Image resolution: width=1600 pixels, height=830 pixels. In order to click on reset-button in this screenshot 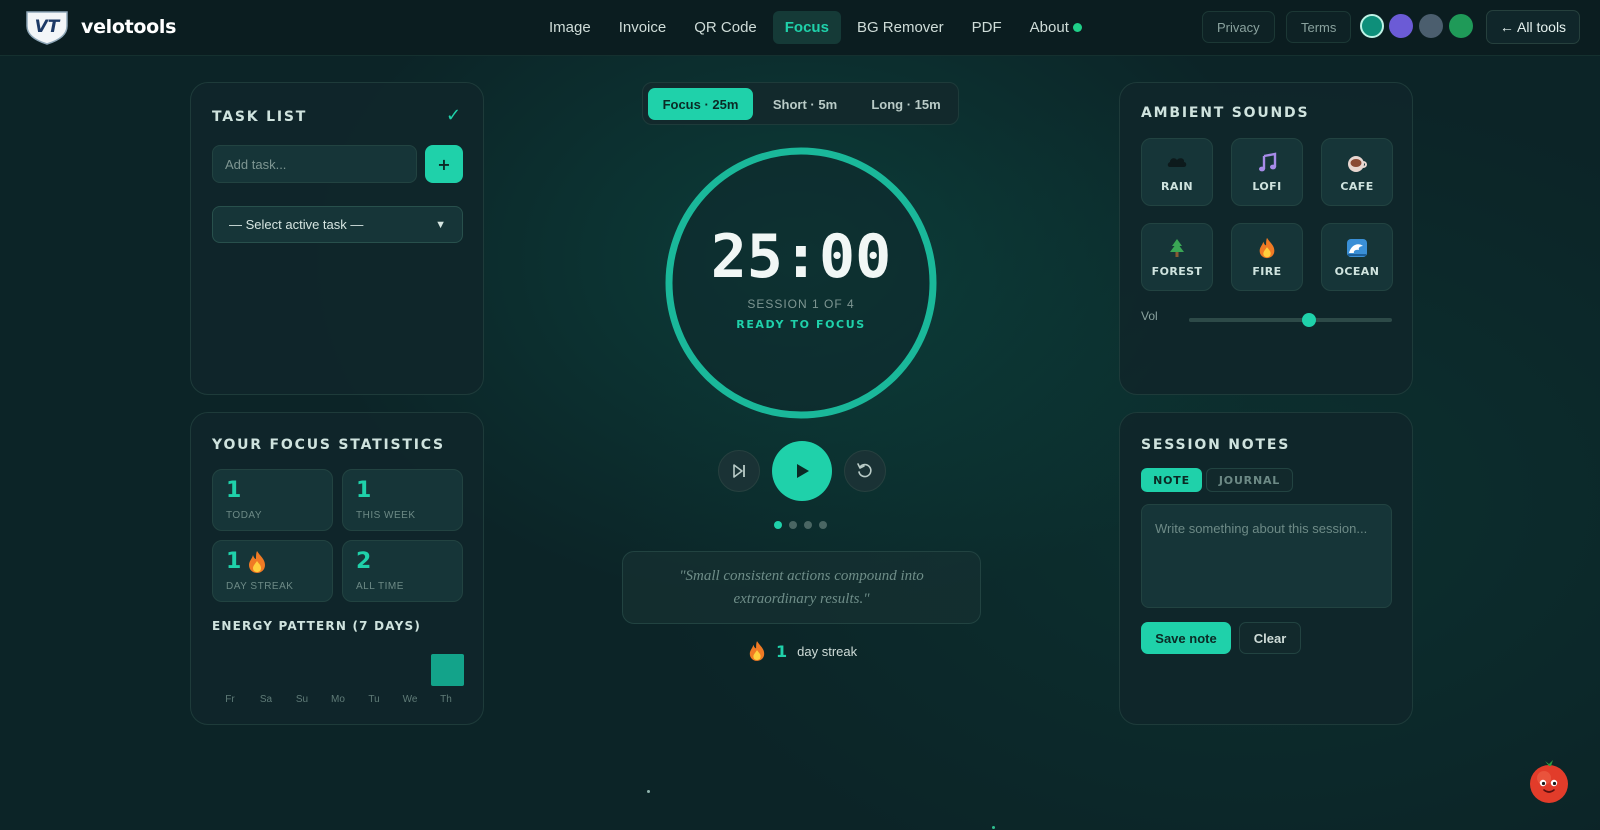, I will do `click(865, 471)`.